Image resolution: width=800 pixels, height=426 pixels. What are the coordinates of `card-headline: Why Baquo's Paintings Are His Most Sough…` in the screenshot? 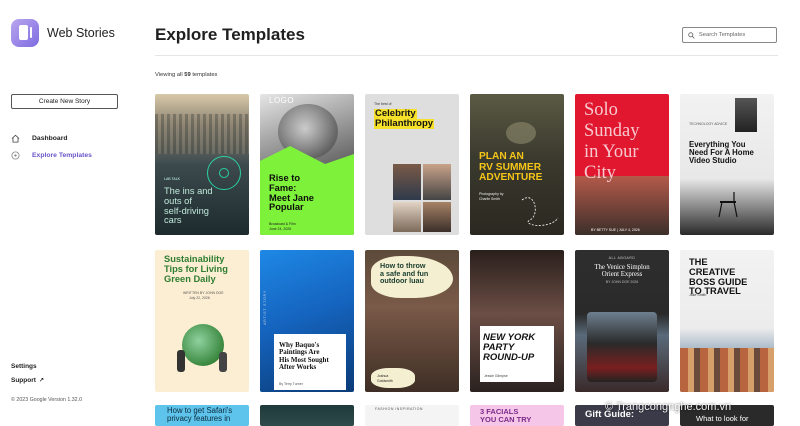 It's located at (304, 356).